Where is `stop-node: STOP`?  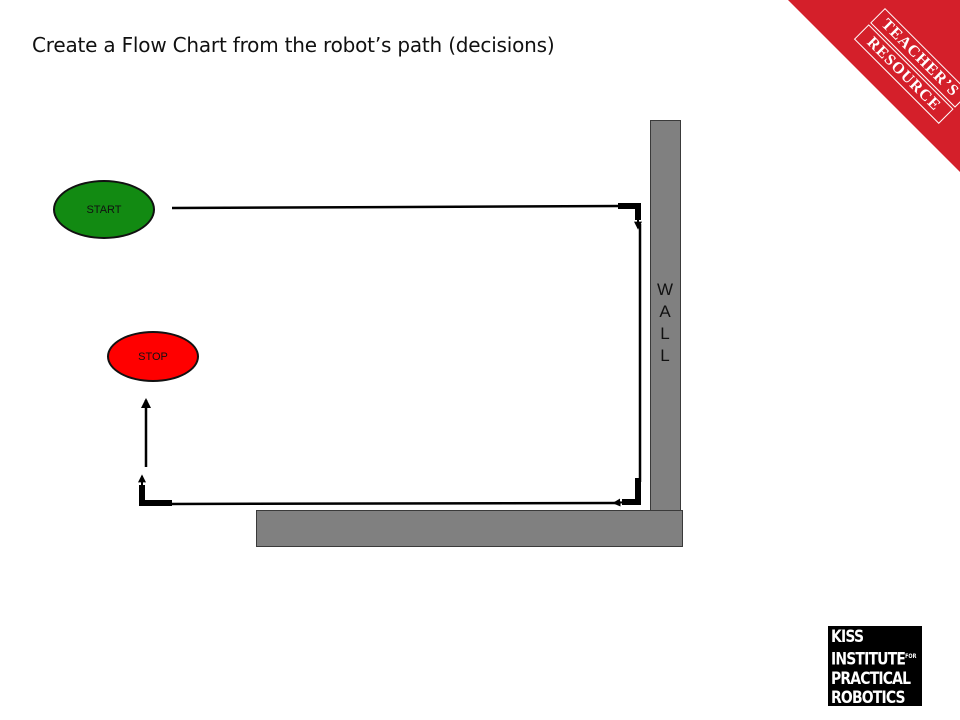
stop-node: STOP is located at coordinates (153, 356).